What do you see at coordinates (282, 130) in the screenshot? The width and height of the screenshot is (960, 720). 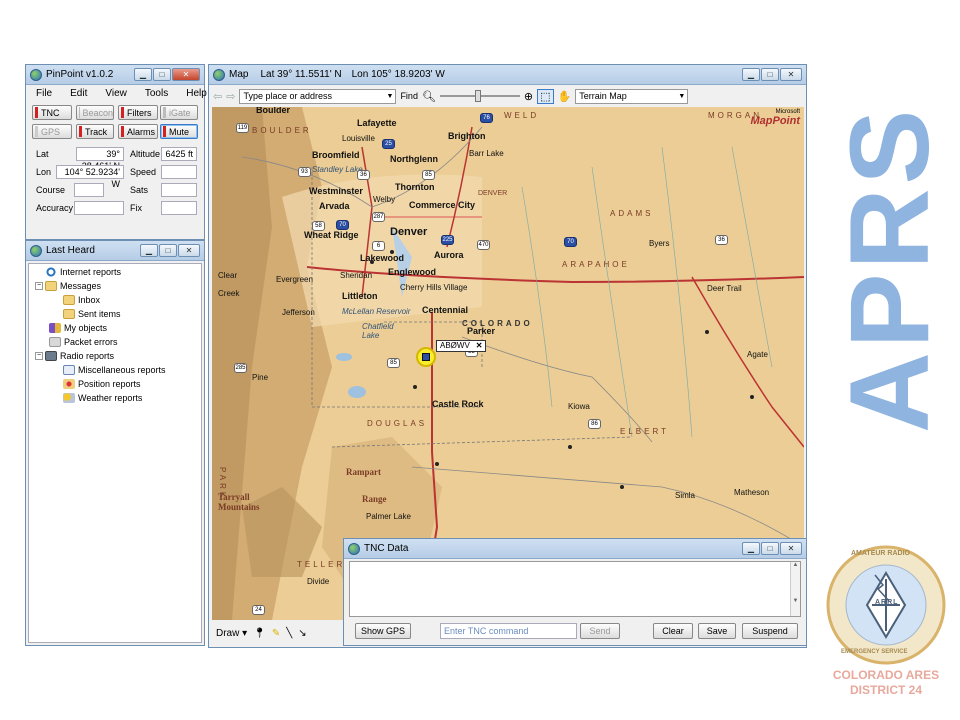 I see `region-label: BOULDER` at bounding box center [282, 130].